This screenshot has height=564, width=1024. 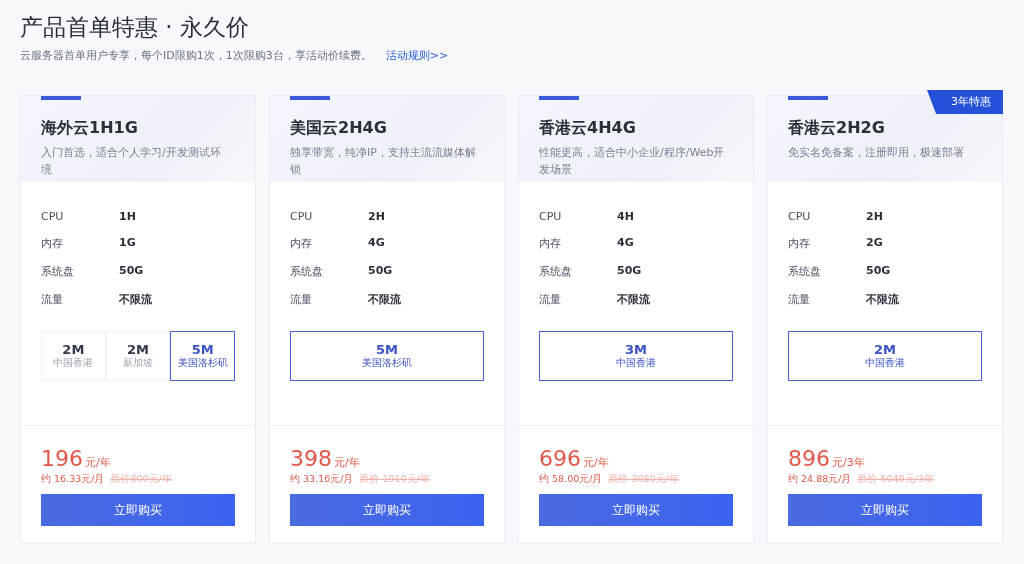 What do you see at coordinates (895, 479) in the screenshot?
I see `original-price: 原价 6040元/3年` at bounding box center [895, 479].